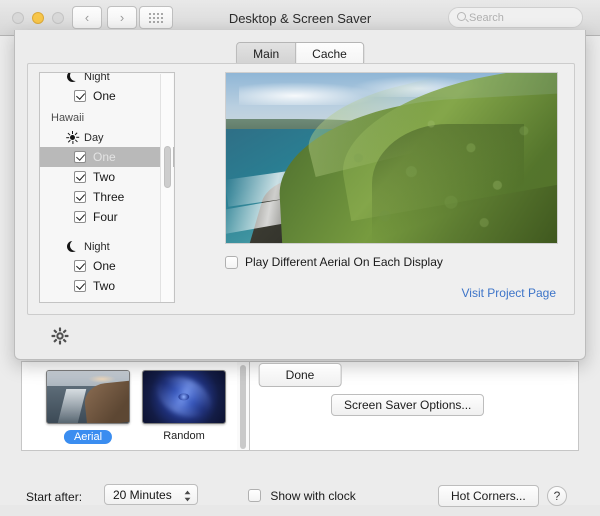 This screenshot has width=600, height=516. I want to click on show-with-clock-box, so click(254, 495).